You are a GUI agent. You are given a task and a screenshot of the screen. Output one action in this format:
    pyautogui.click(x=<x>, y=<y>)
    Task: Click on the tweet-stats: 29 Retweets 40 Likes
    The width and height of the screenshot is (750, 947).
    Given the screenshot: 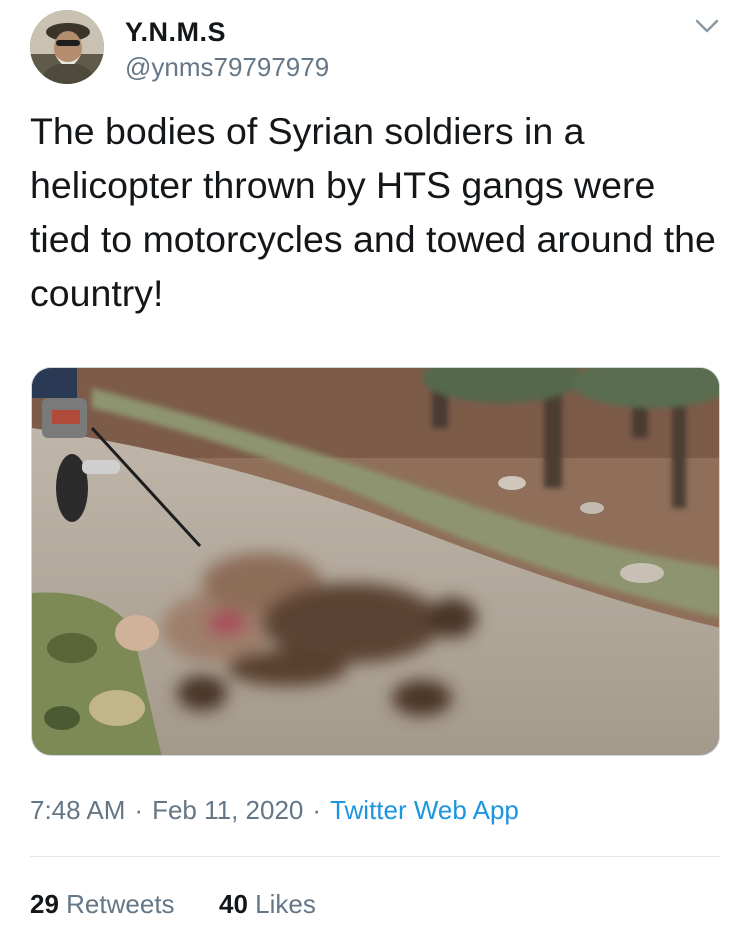 What is the action you would take?
    pyautogui.click(x=173, y=904)
    